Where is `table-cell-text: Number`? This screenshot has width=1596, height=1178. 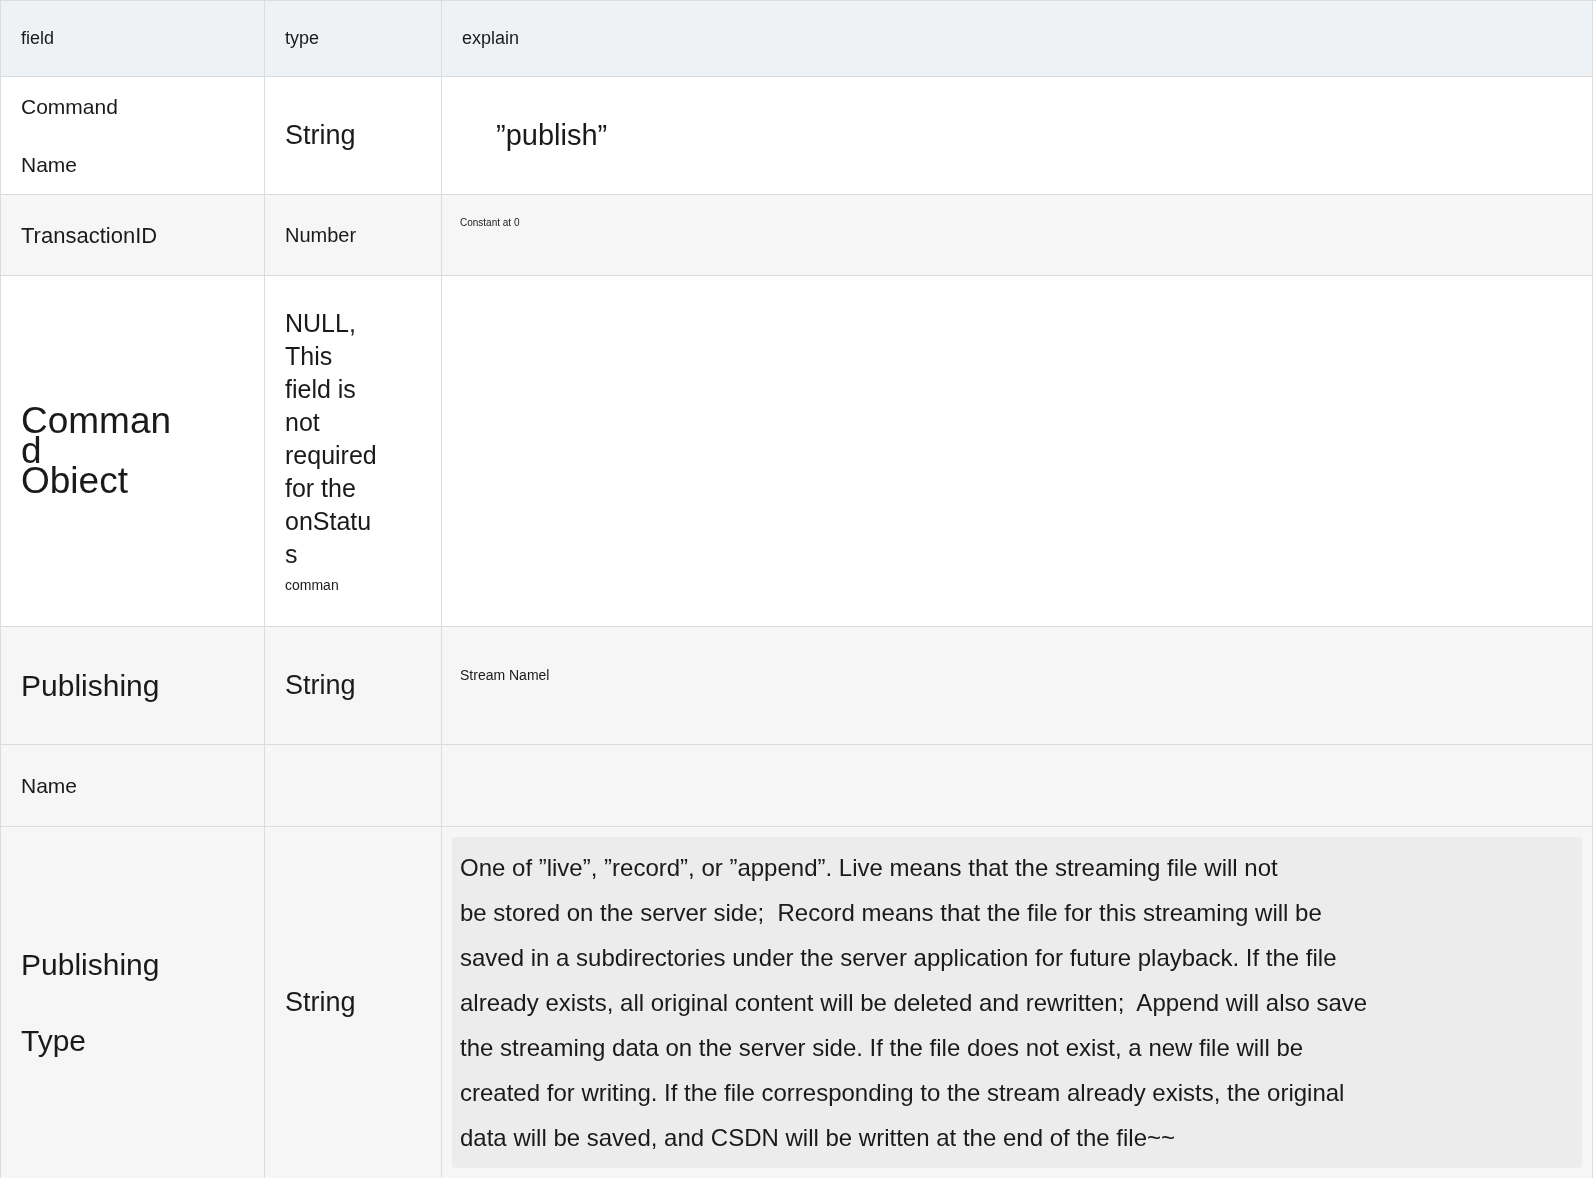 table-cell-text: Number is located at coordinates (321, 235).